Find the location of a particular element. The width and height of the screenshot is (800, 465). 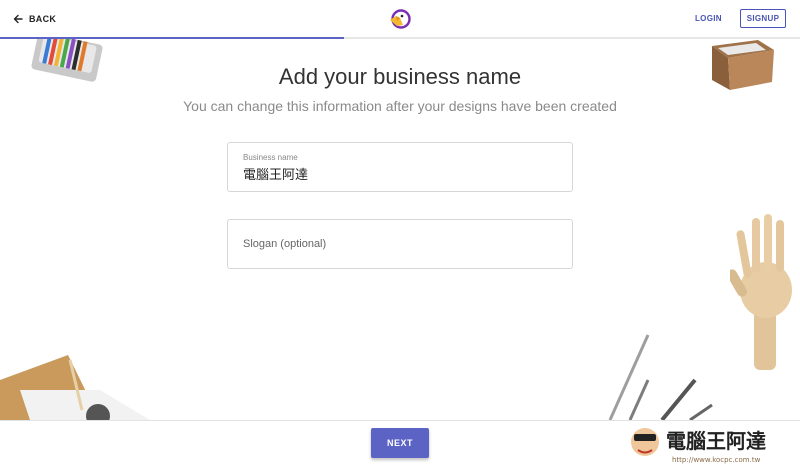

back-button: BACK is located at coordinates (34, 19).